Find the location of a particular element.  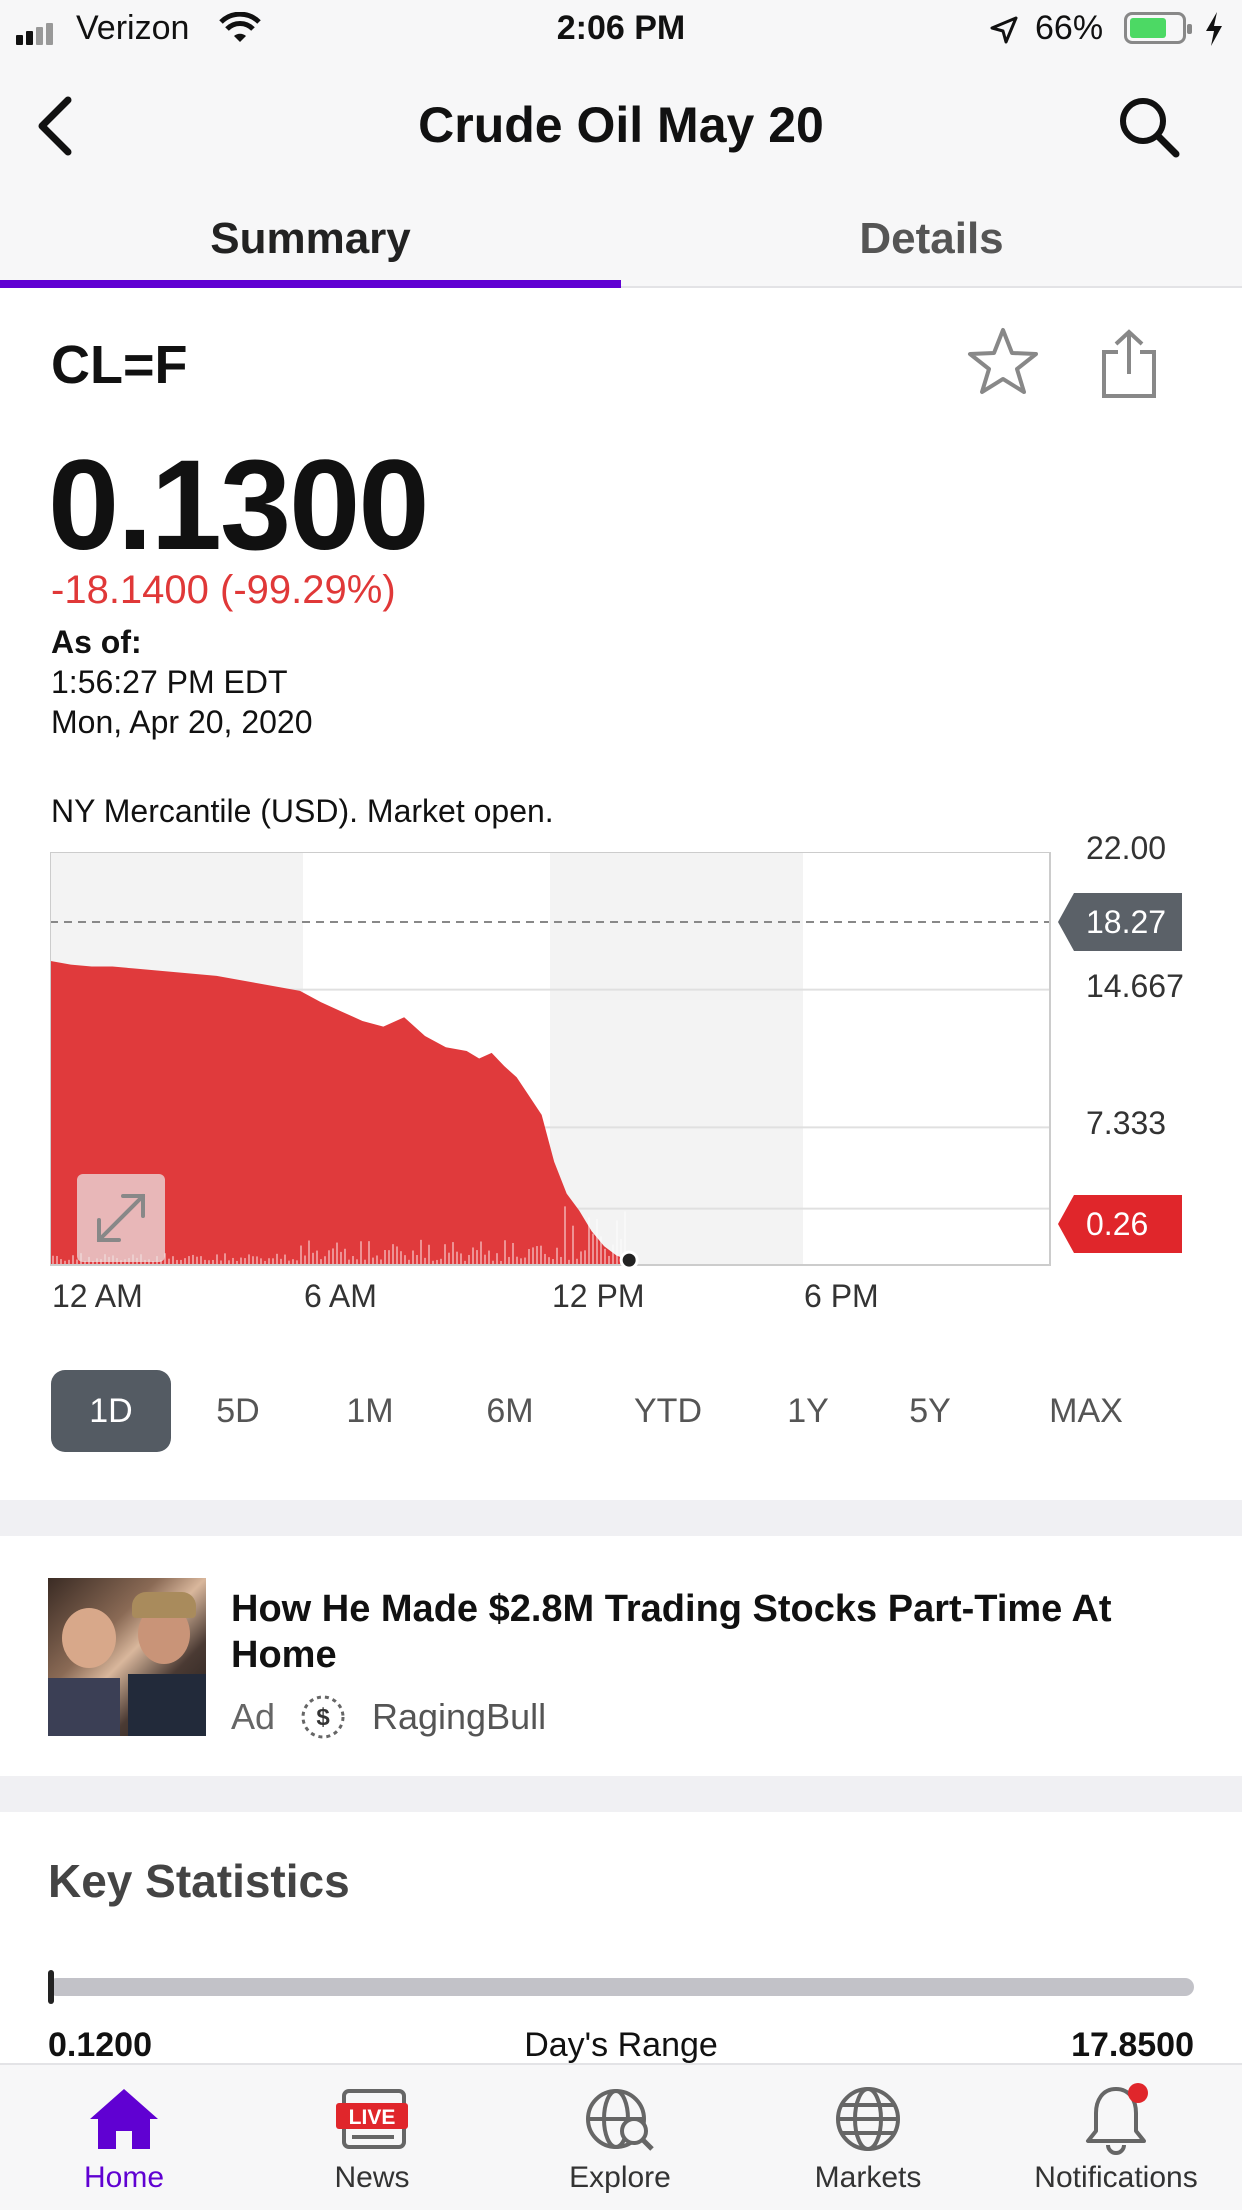

expand-arrows-icon is located at coordinates (121, 1218).